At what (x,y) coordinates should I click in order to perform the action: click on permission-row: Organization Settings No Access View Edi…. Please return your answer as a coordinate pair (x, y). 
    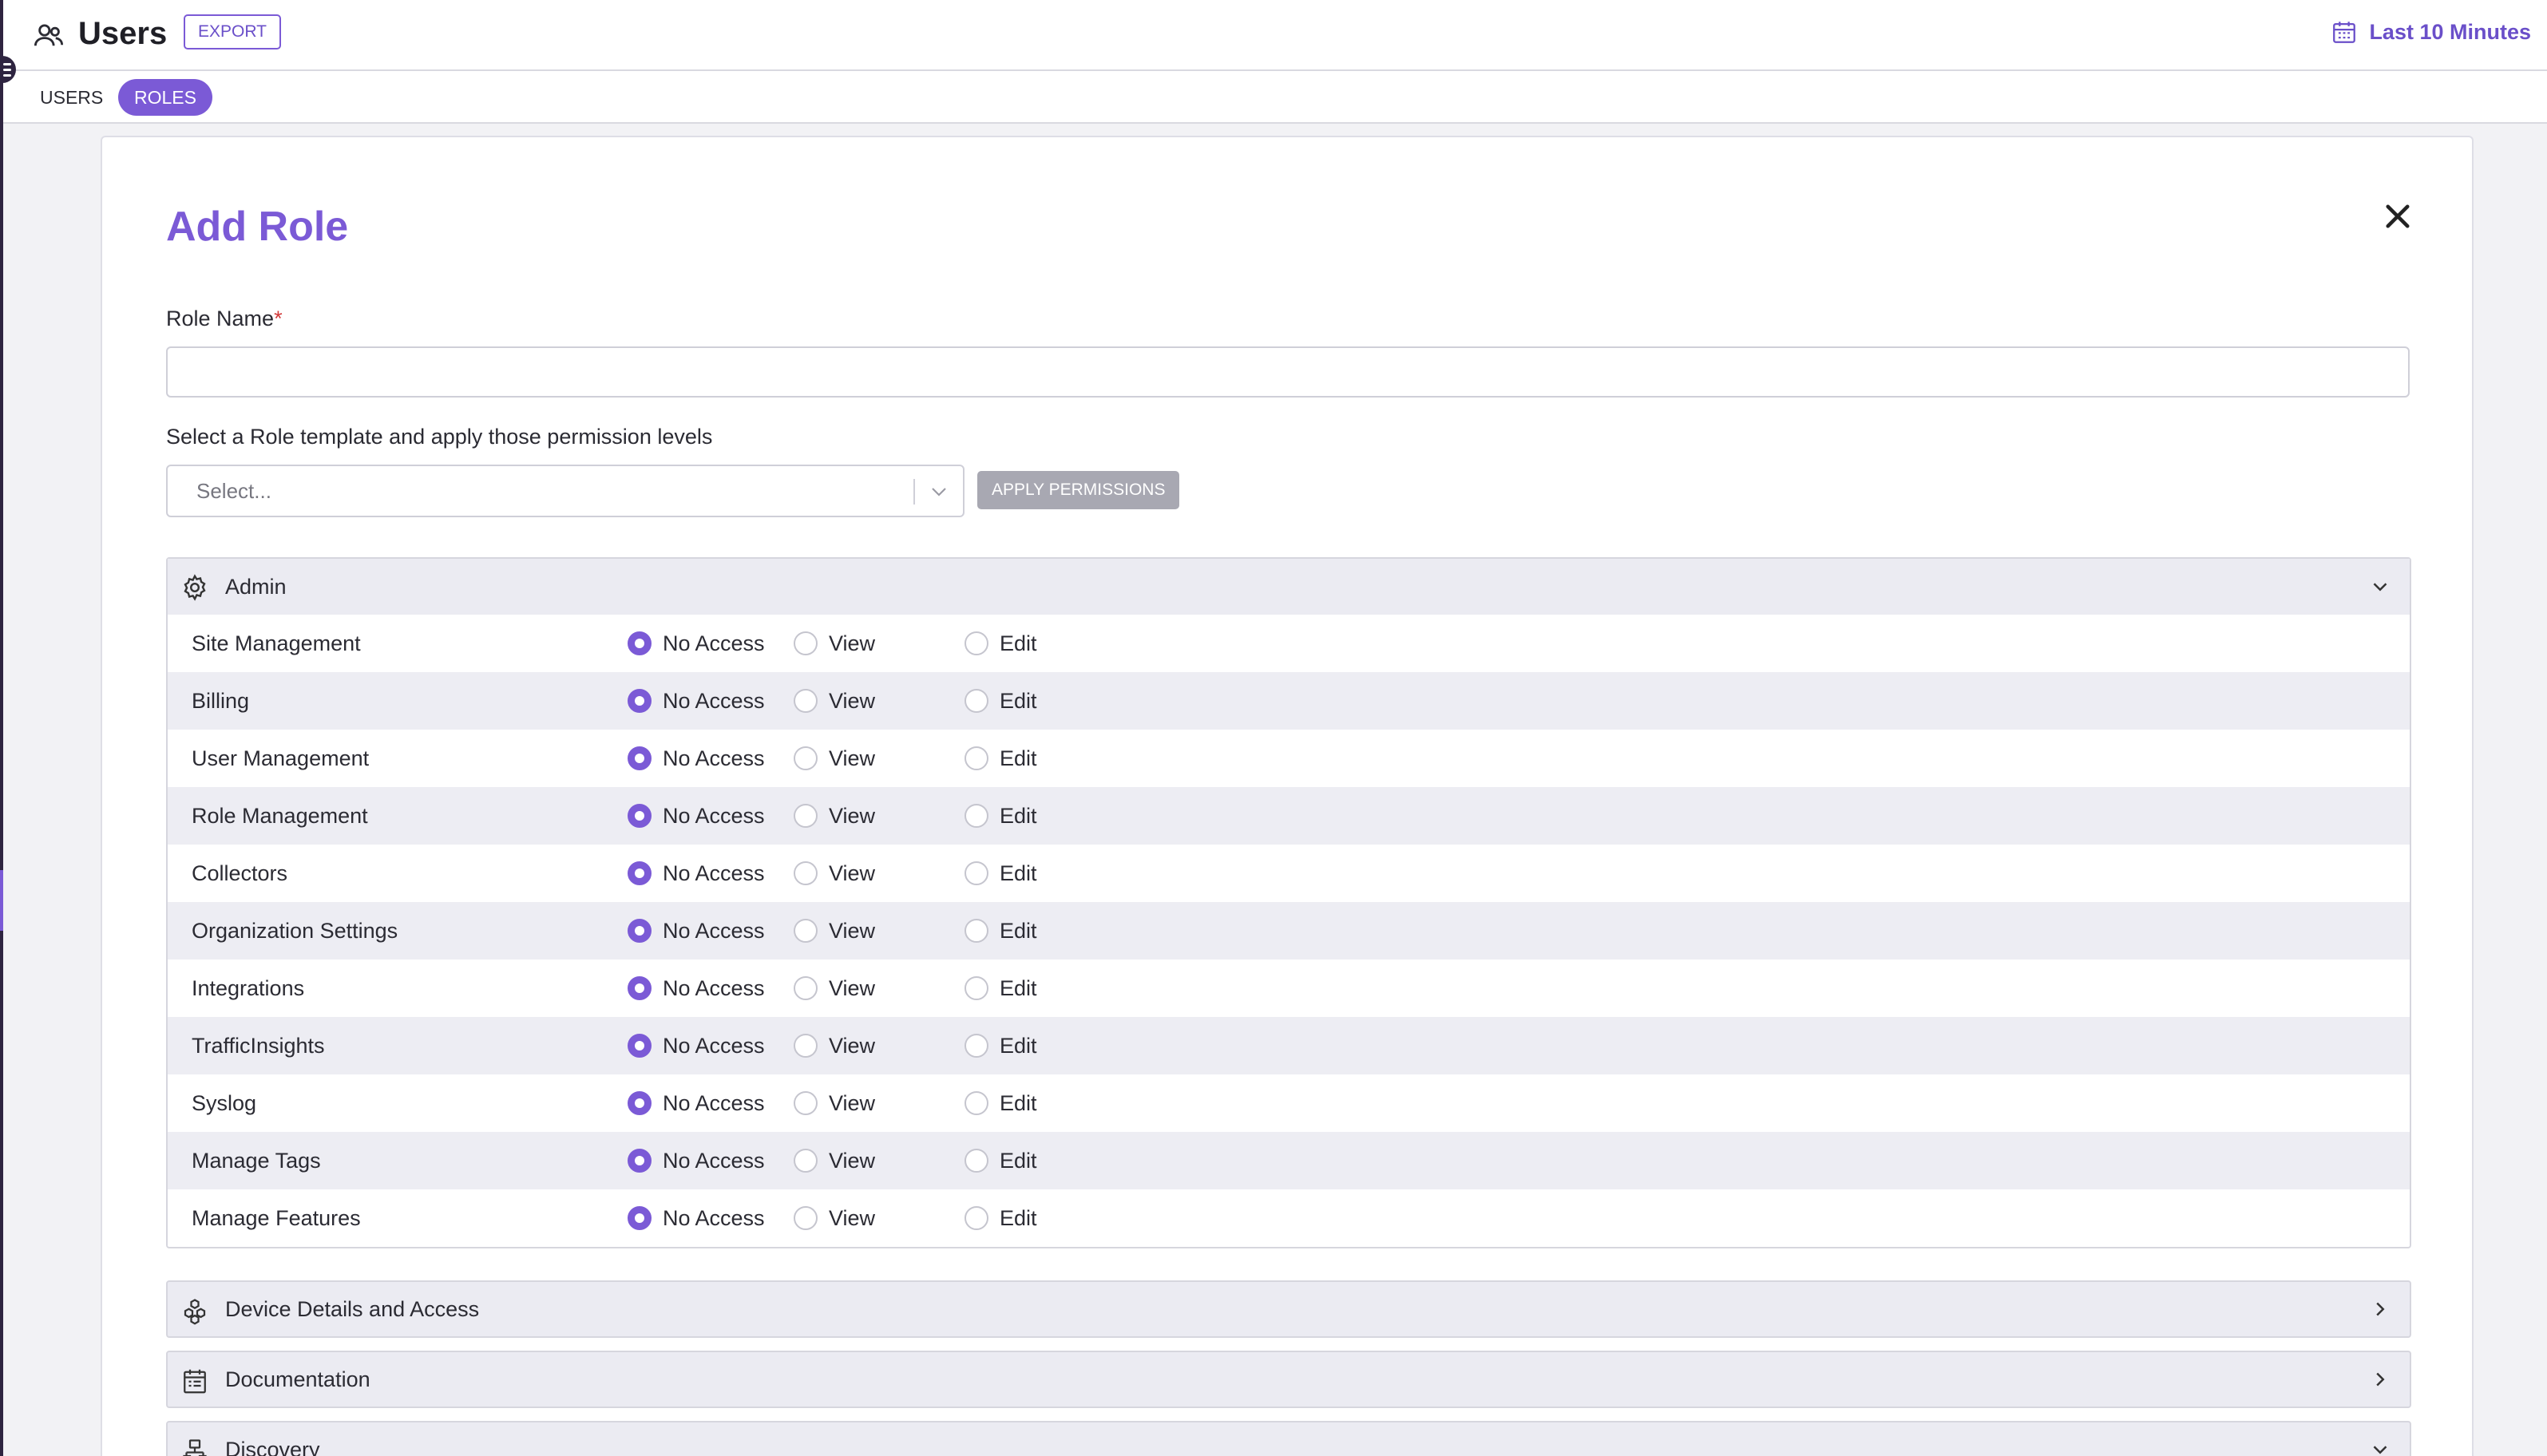
    Looking at the image, I should click on (1289, 931).